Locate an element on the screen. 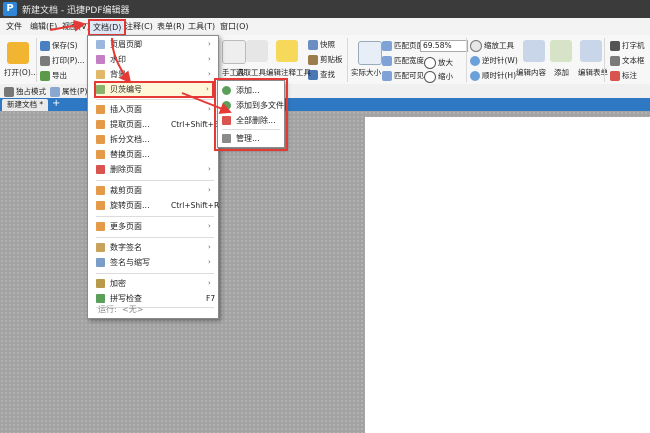 The height and width of the screenshot is (433, 650). fit-width-button: 匹配宽度 is located at coordinates (403, 60).